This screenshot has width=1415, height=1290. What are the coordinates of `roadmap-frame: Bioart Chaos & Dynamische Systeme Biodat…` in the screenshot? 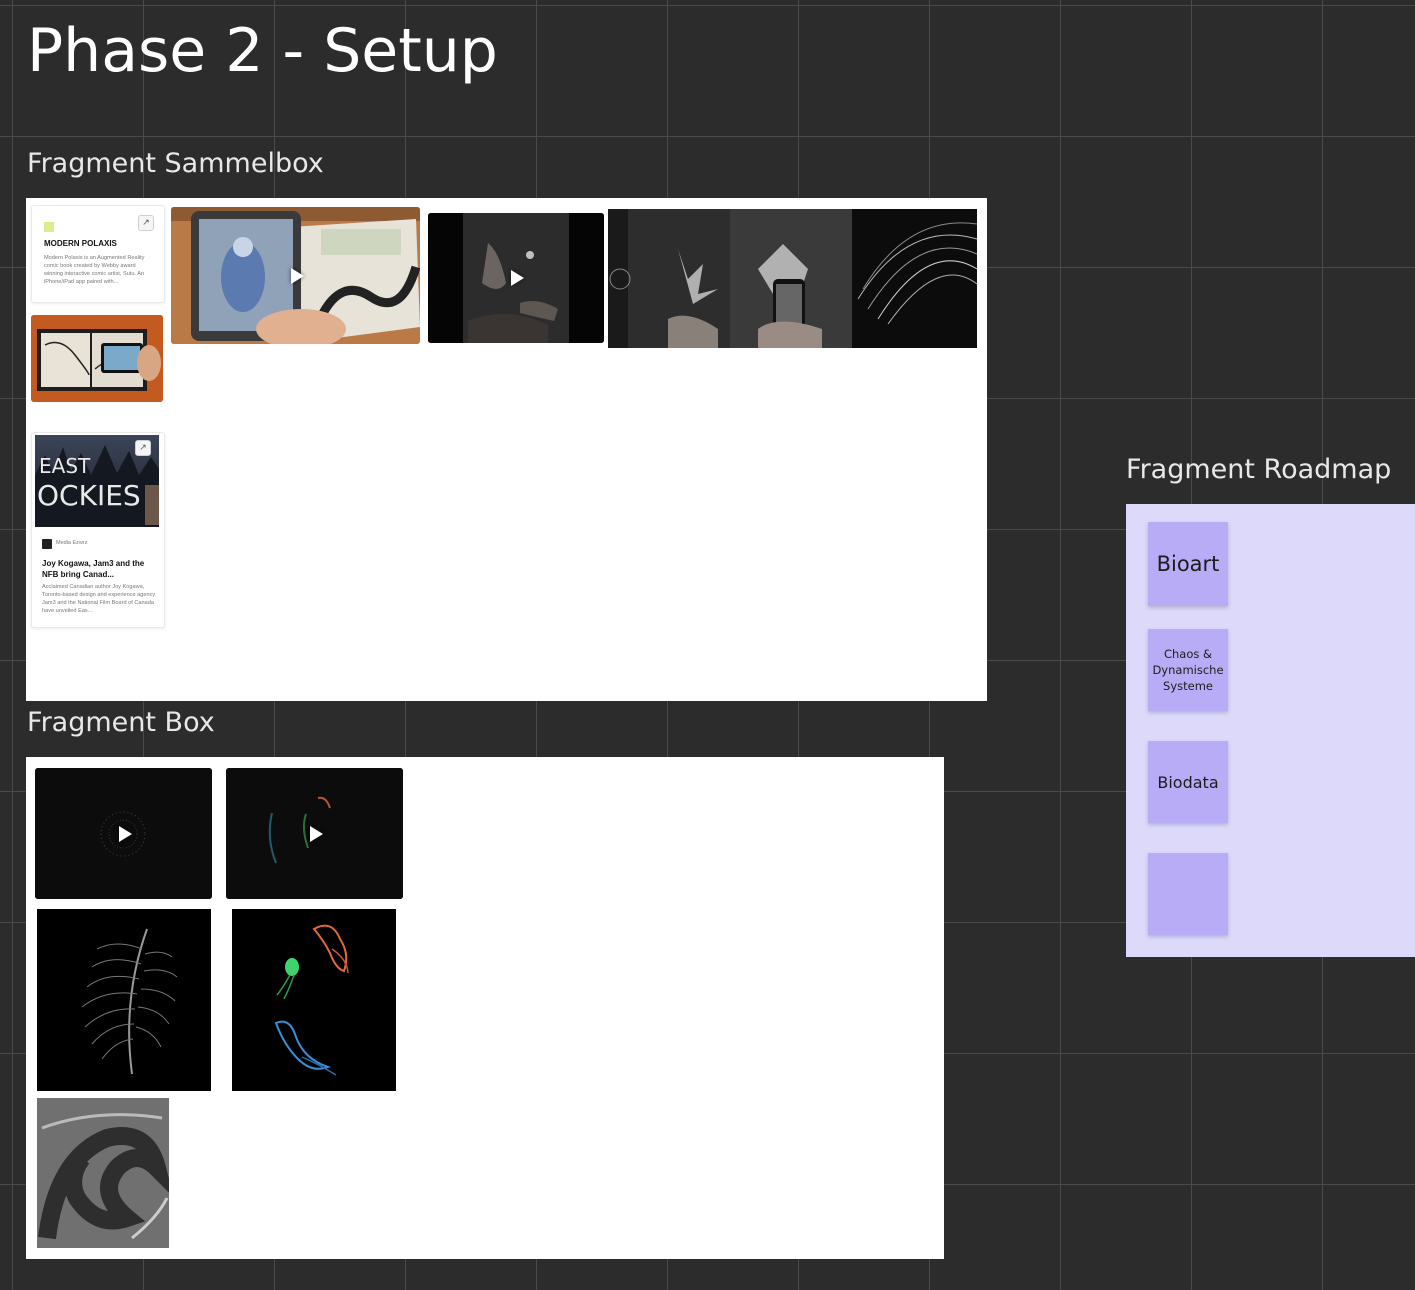 It's located at (1270, 730).